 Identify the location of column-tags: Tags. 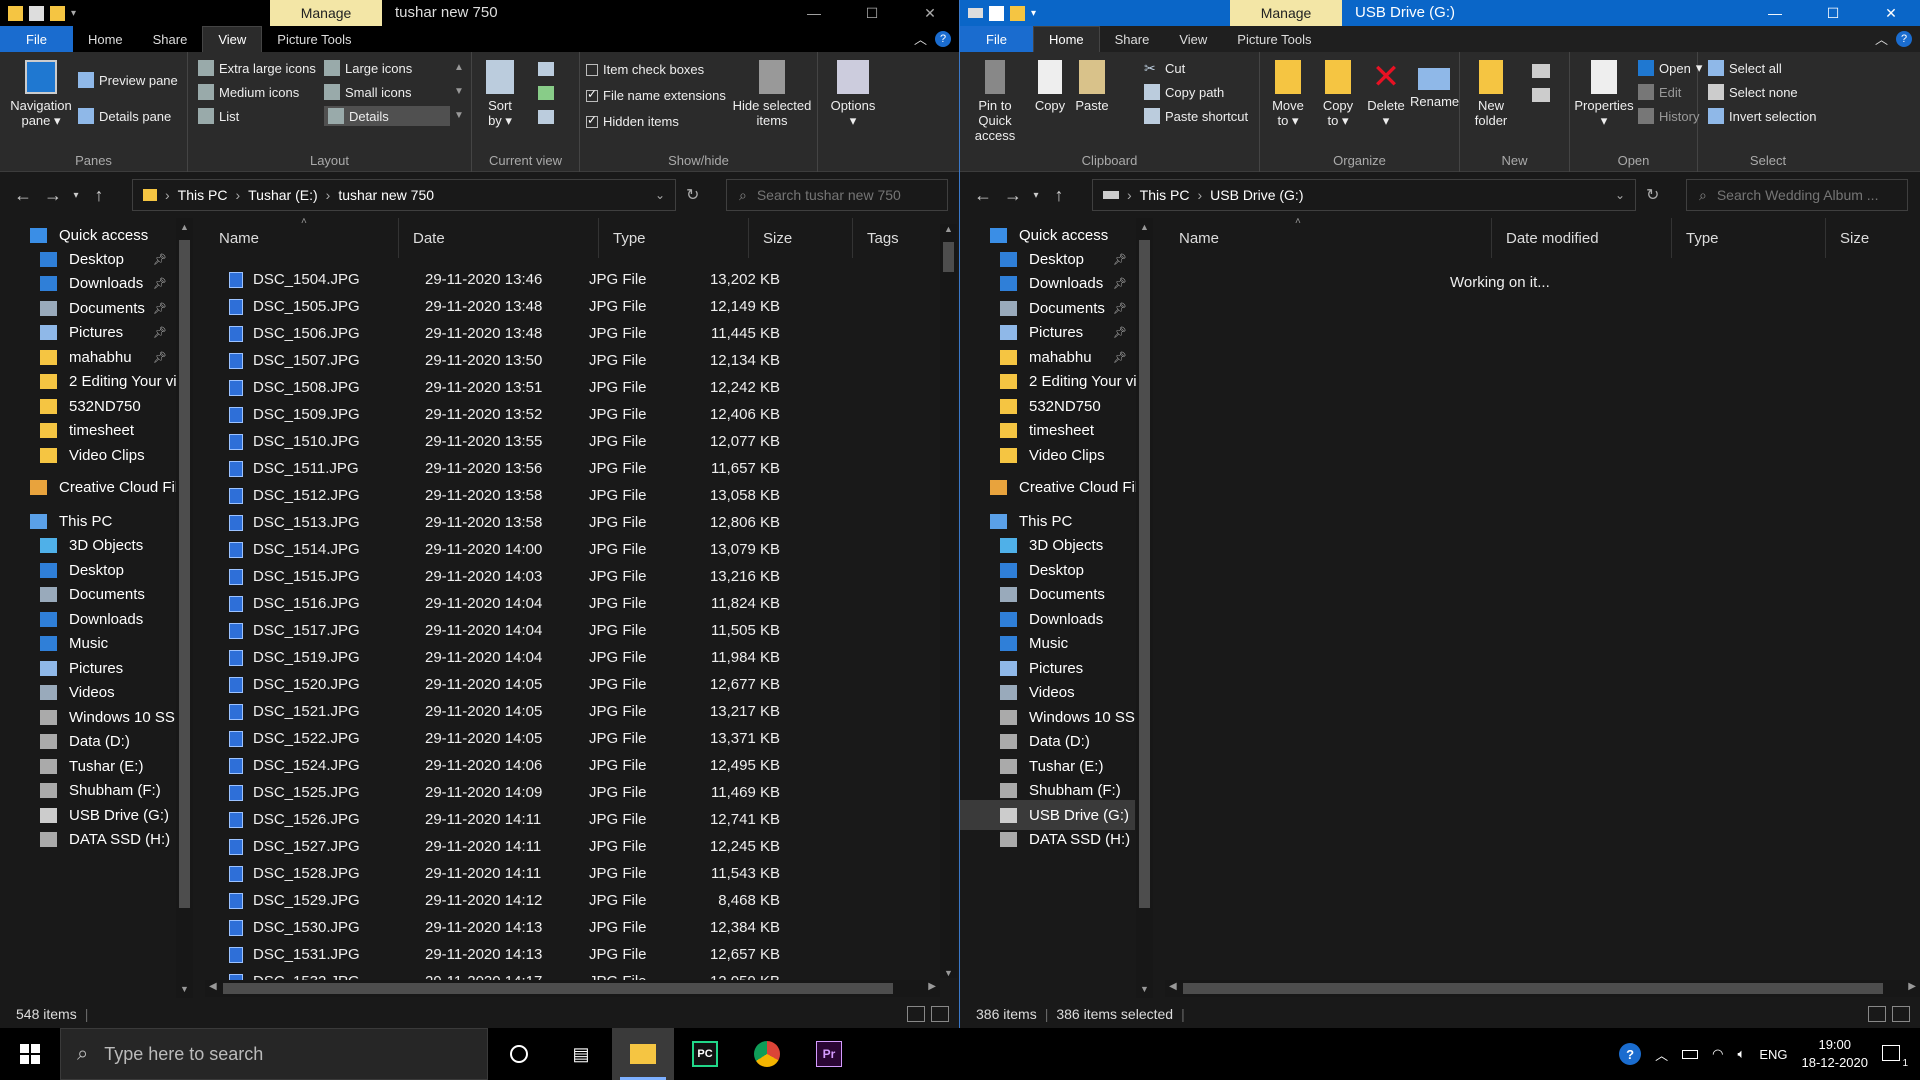
(893, 238).